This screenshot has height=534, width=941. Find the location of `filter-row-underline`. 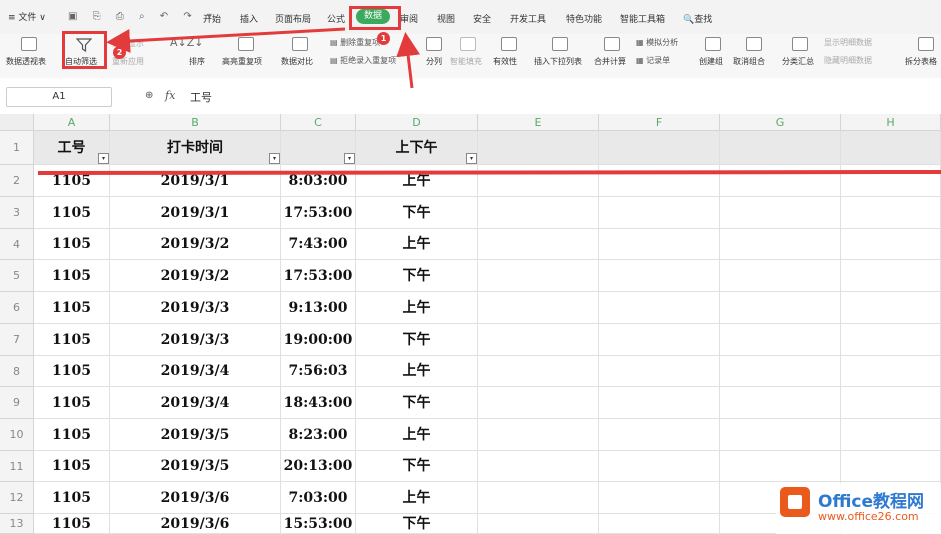

filter-row-underline is located at coordinates (489, 172).